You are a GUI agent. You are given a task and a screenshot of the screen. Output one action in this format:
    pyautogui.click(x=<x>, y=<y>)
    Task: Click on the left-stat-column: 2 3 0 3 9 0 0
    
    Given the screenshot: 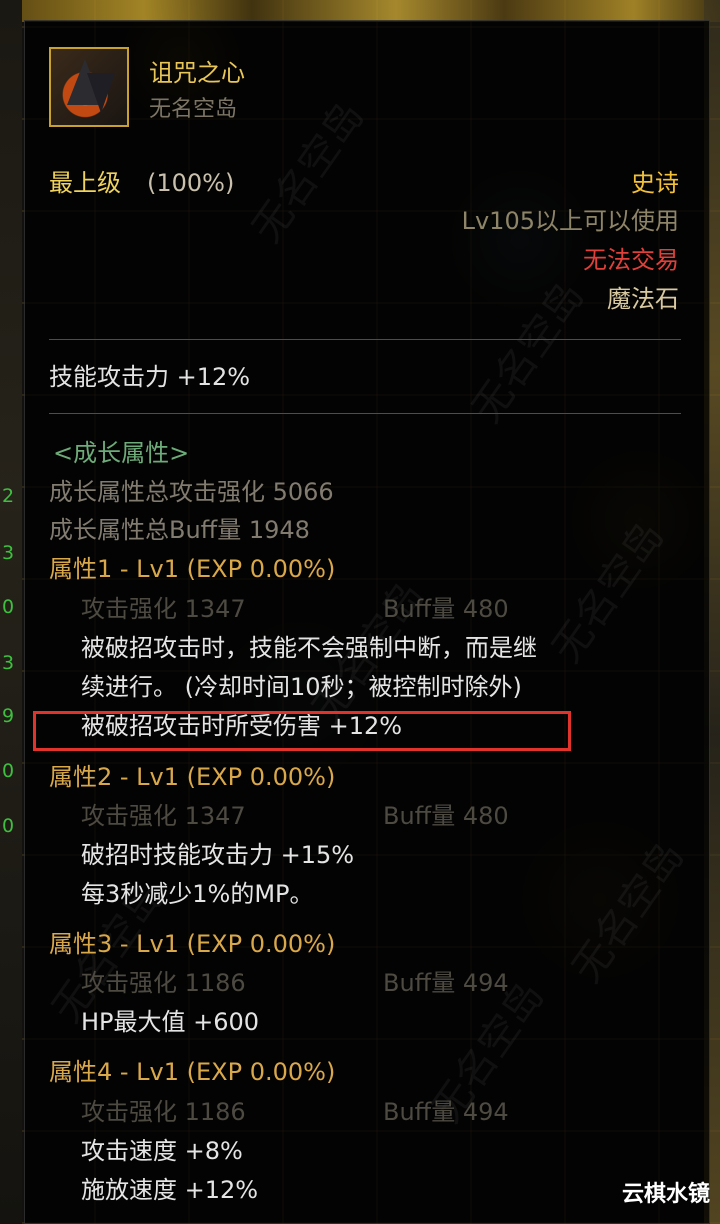 What is the action you would take?
    pyautogui.click(x=11, y=612)
    